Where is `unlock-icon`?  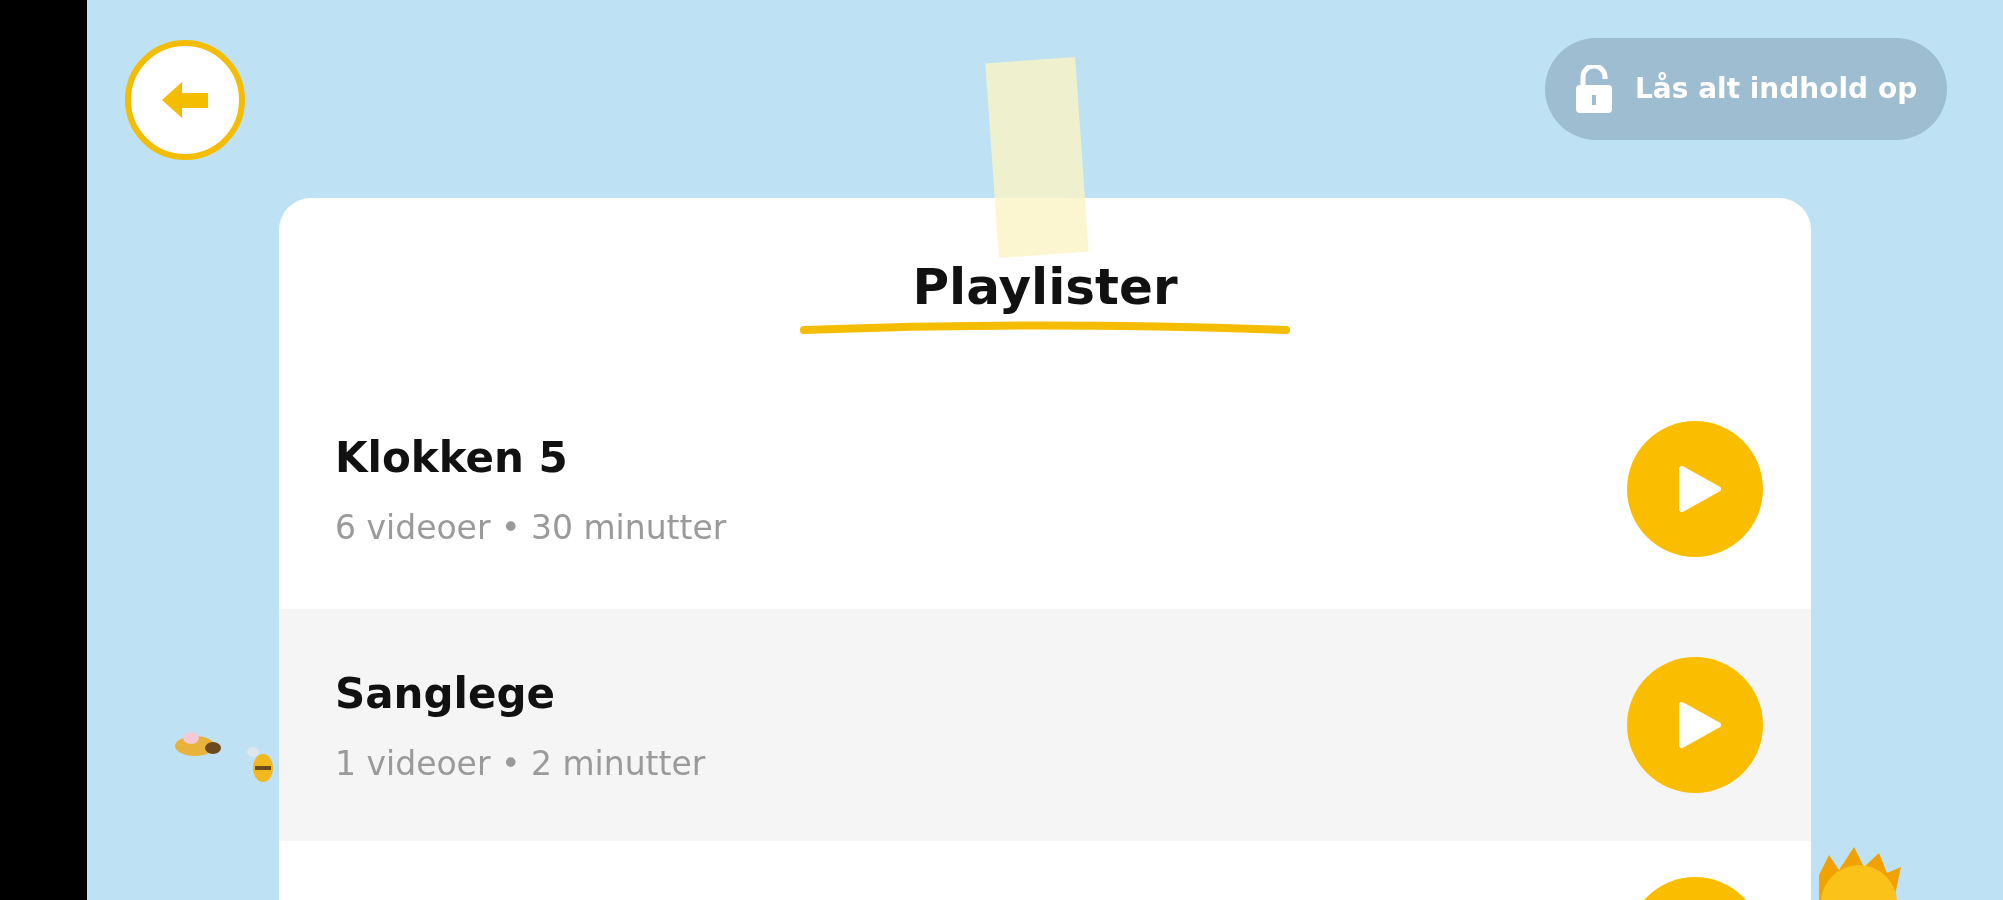 unlock-icon is located at coordinates (1594, 89).